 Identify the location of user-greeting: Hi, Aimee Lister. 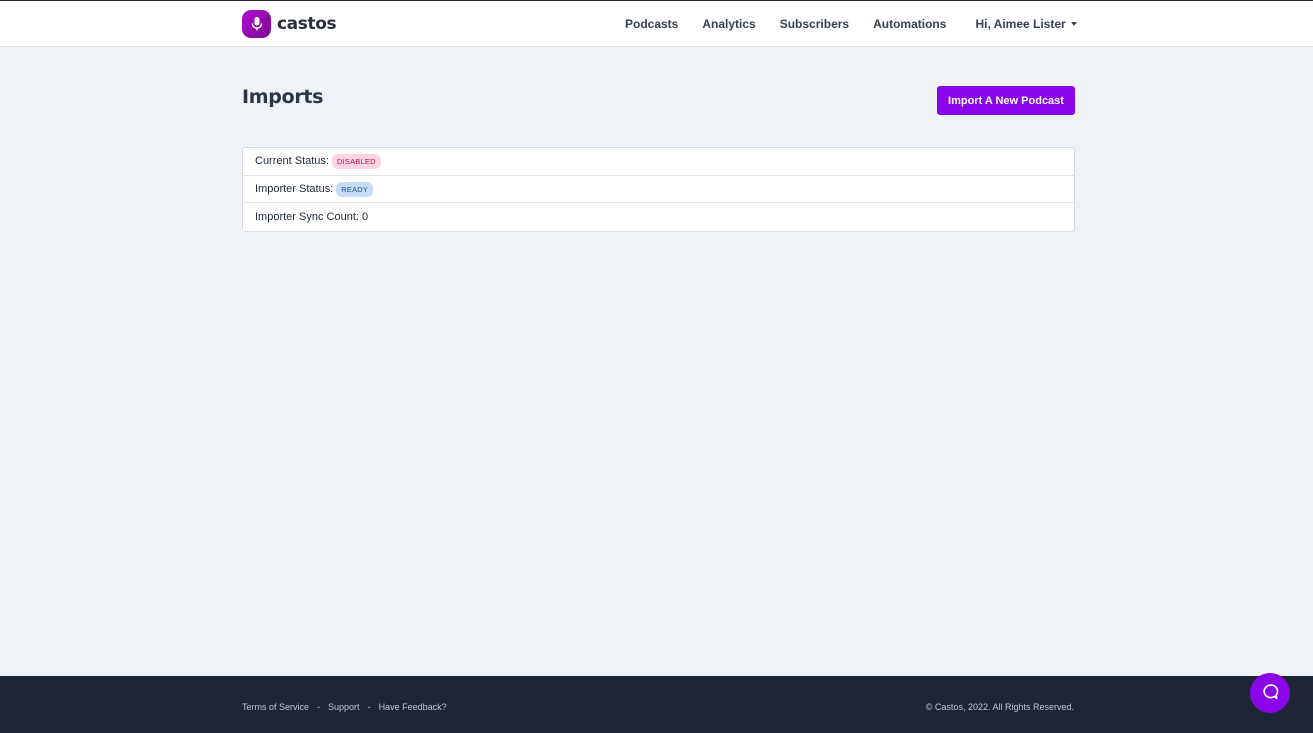
(1020, 24).